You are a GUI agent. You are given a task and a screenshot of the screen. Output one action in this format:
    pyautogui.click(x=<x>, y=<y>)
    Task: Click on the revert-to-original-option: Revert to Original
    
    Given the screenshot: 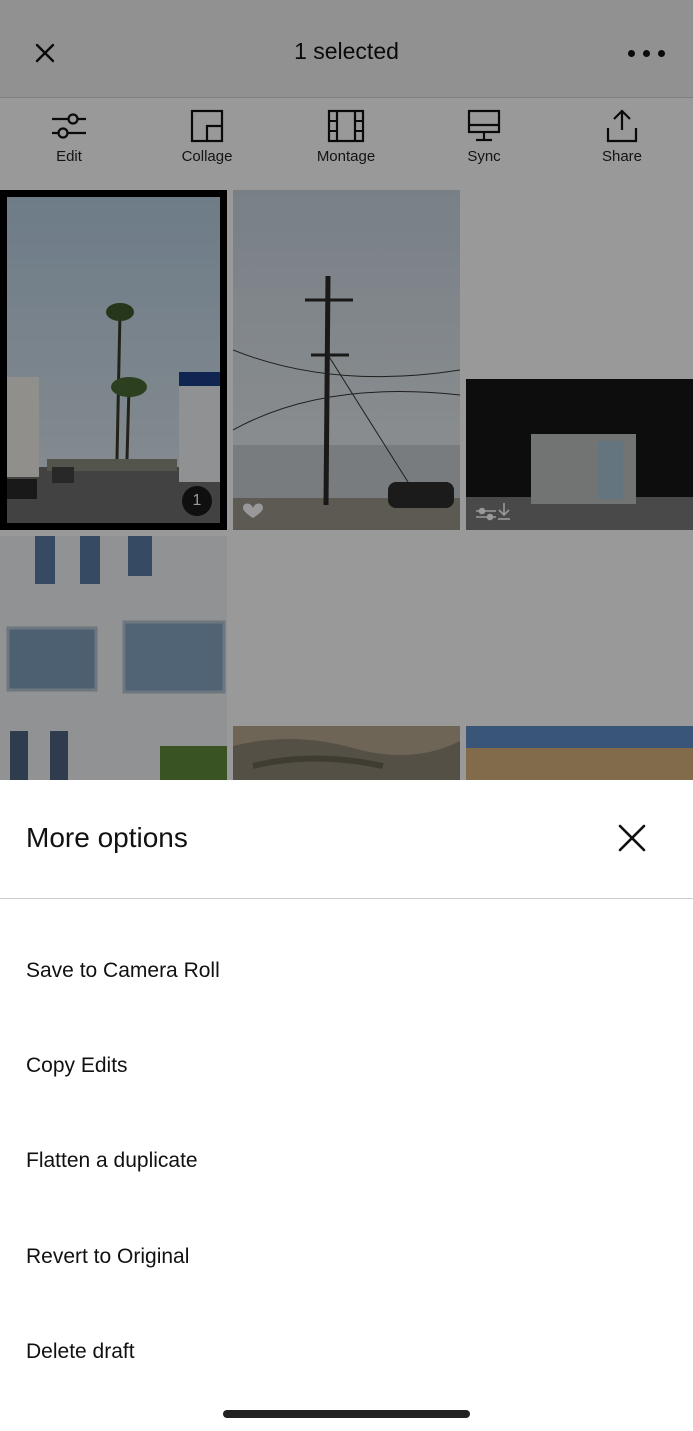 What is the action you would take?
    pyautogui.click(x=346, y=1257)
    